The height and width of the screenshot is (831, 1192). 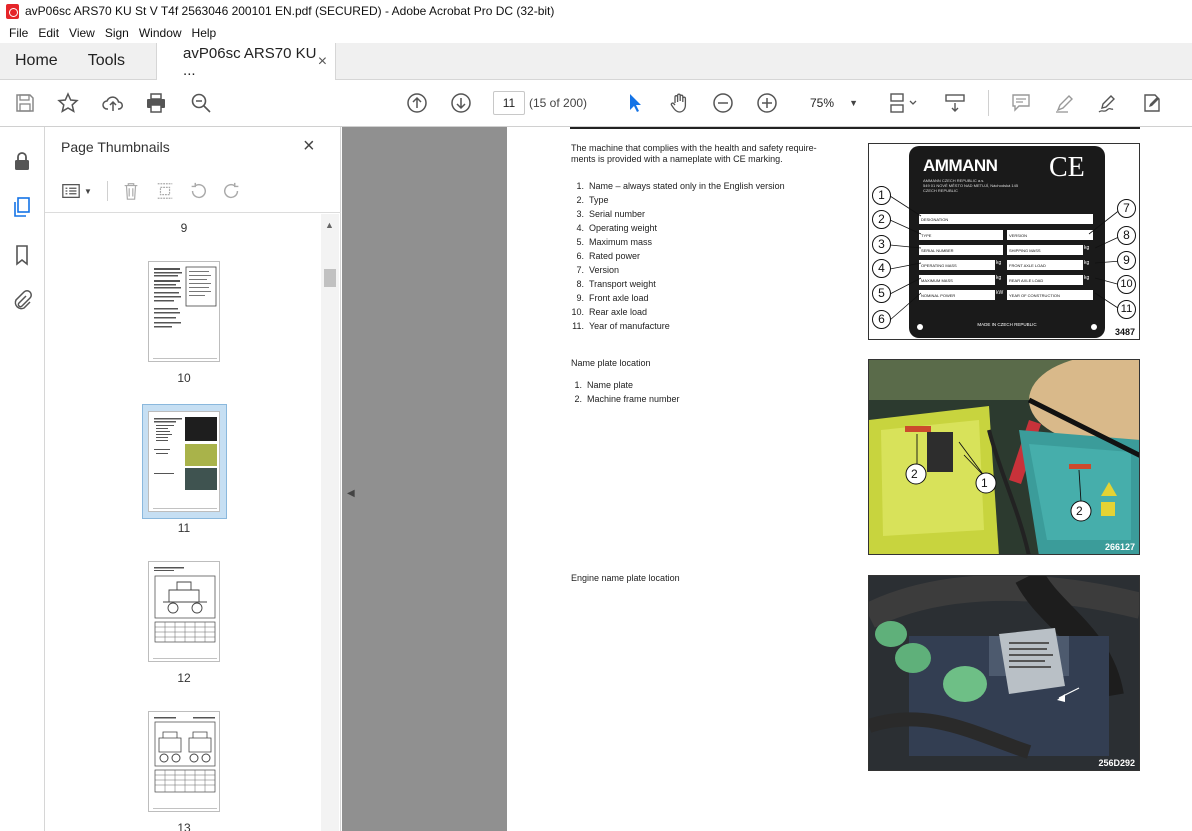 What do you see at coordinates (204, 33) in the screenshot?
I see `menu-help: Help` at bounding box center [204, 33].